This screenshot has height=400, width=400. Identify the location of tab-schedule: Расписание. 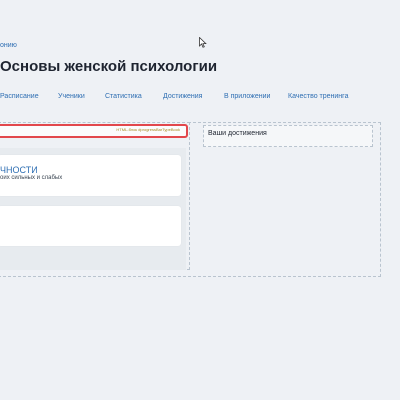
(19, 96).